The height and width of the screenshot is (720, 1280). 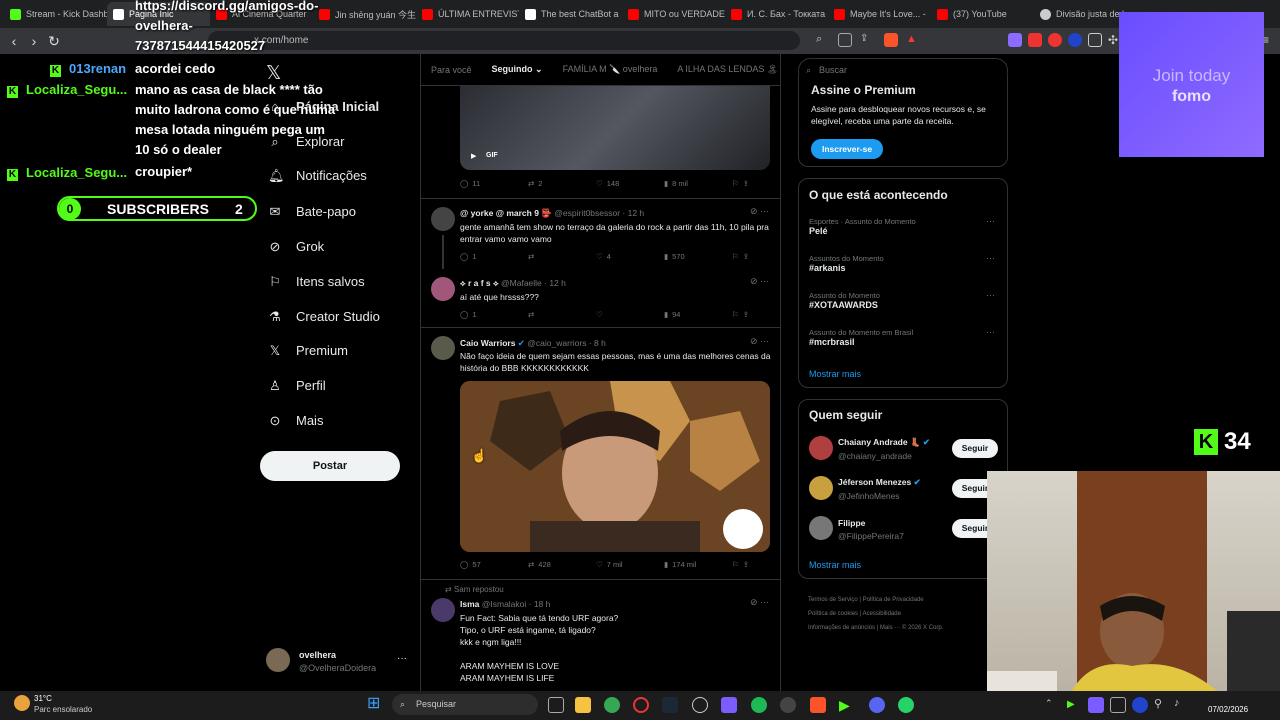 I want to click on browser-tab: Stream - Kick Dashb, so click(x=55, y=14).